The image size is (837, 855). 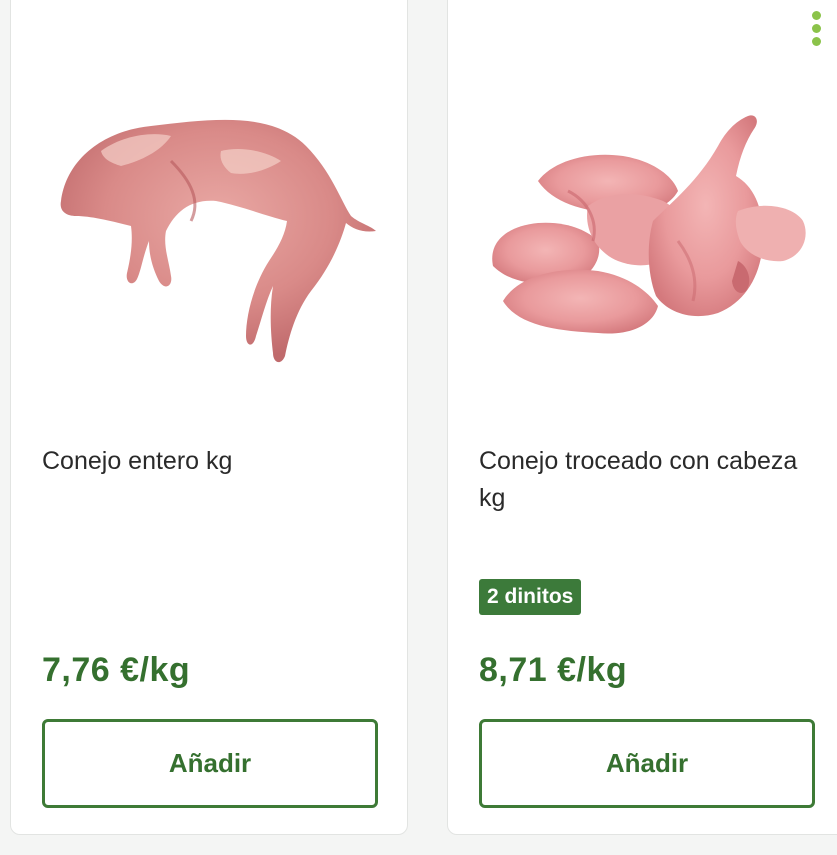 What do you see at coordinates (218, 241) in the screenshot?
I see `whole-rabbit-meat-image` at bounding box center [218, 241].